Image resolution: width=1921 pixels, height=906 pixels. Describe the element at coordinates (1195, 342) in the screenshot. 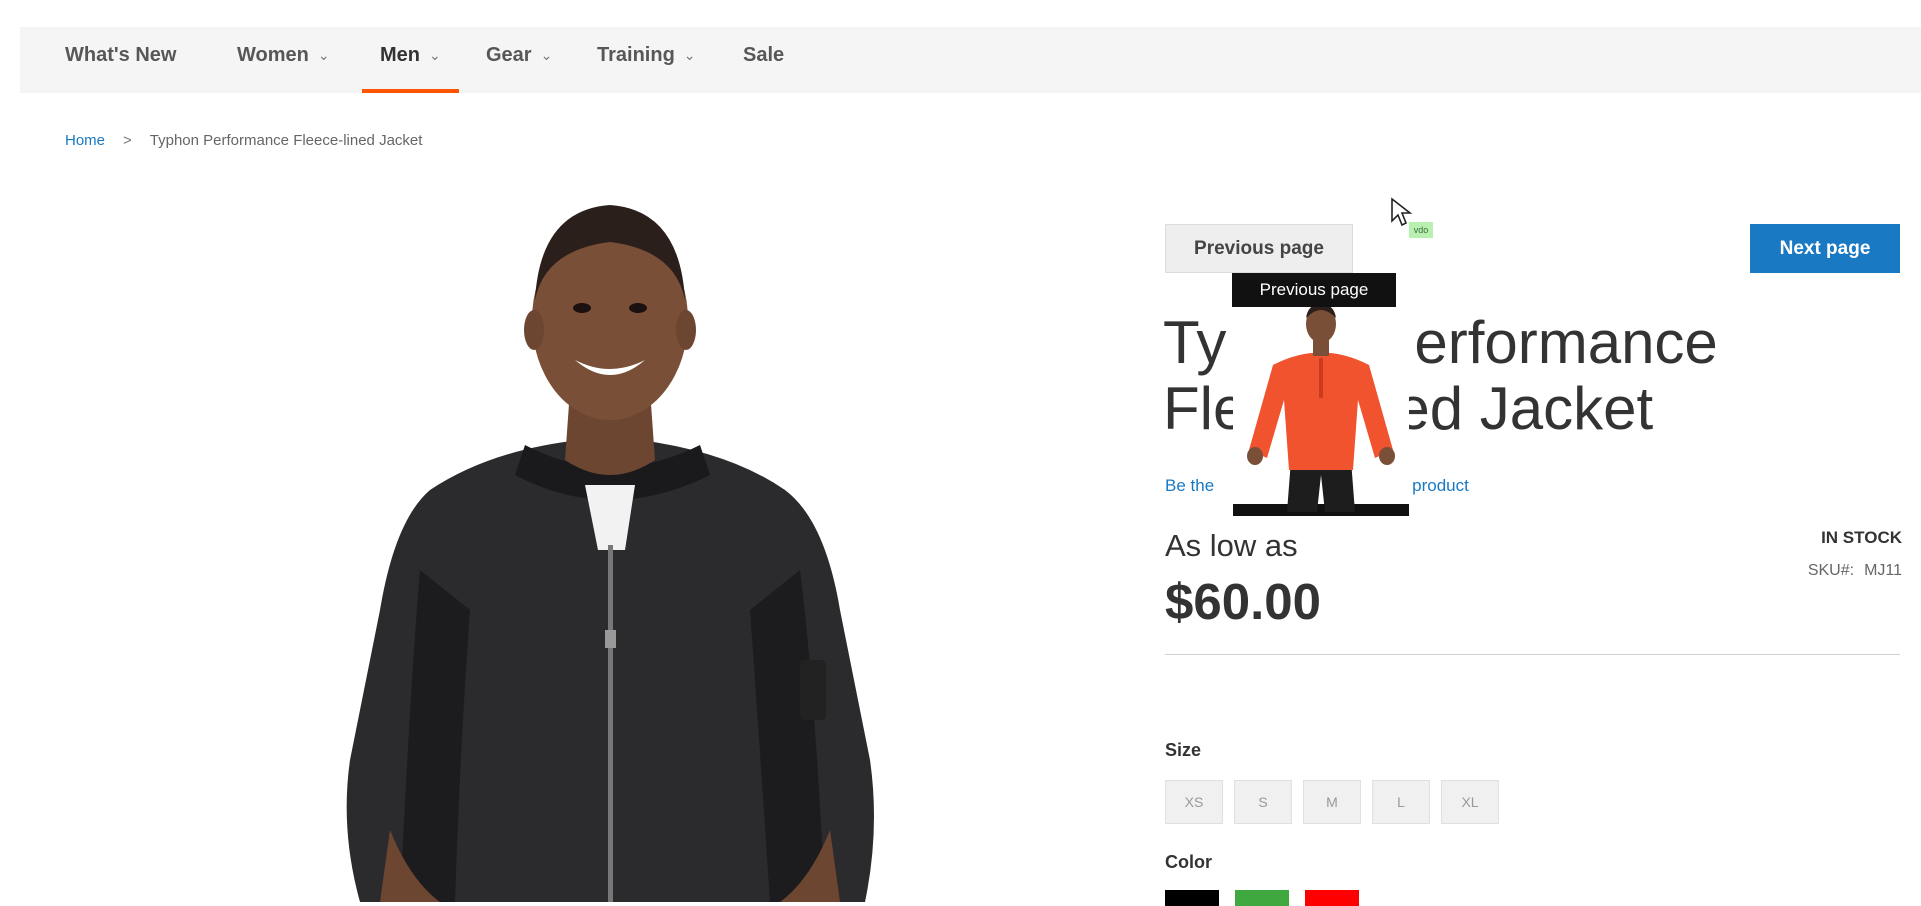

I see `title-line-1-left: Ty` at that location.